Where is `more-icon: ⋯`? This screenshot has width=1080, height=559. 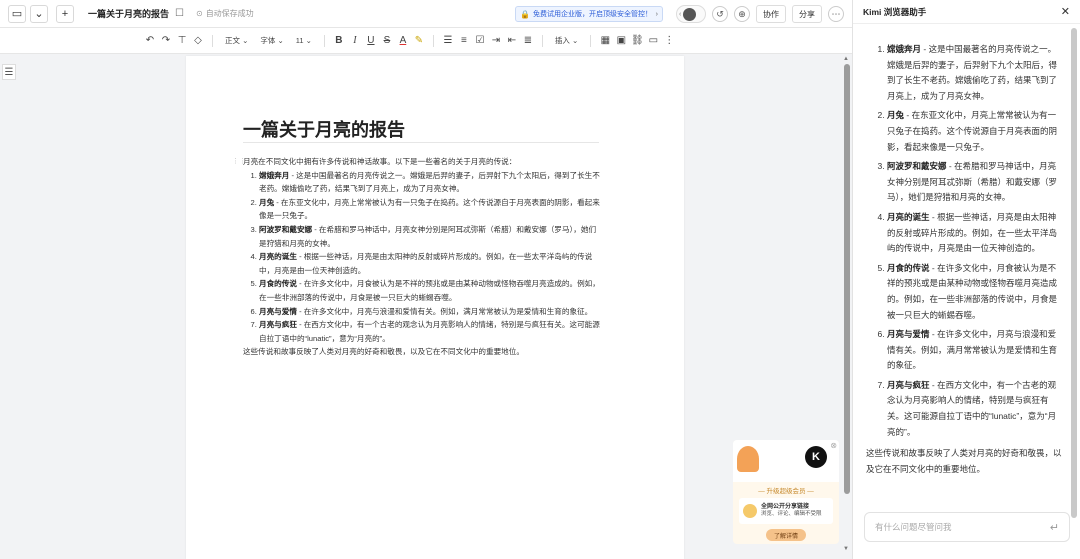 more-icon: ⋯ is located at coordinates (836, 14).